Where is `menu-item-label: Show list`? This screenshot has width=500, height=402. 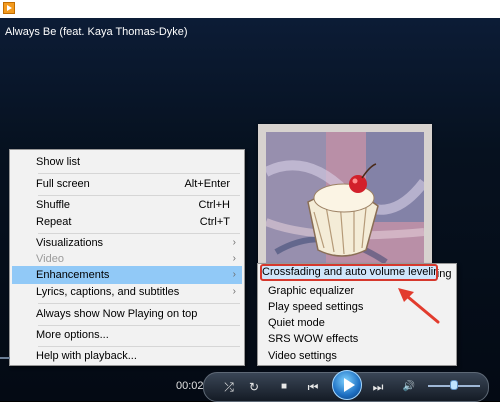 menu-item-label: Show list is located at coordinates (58, 162).